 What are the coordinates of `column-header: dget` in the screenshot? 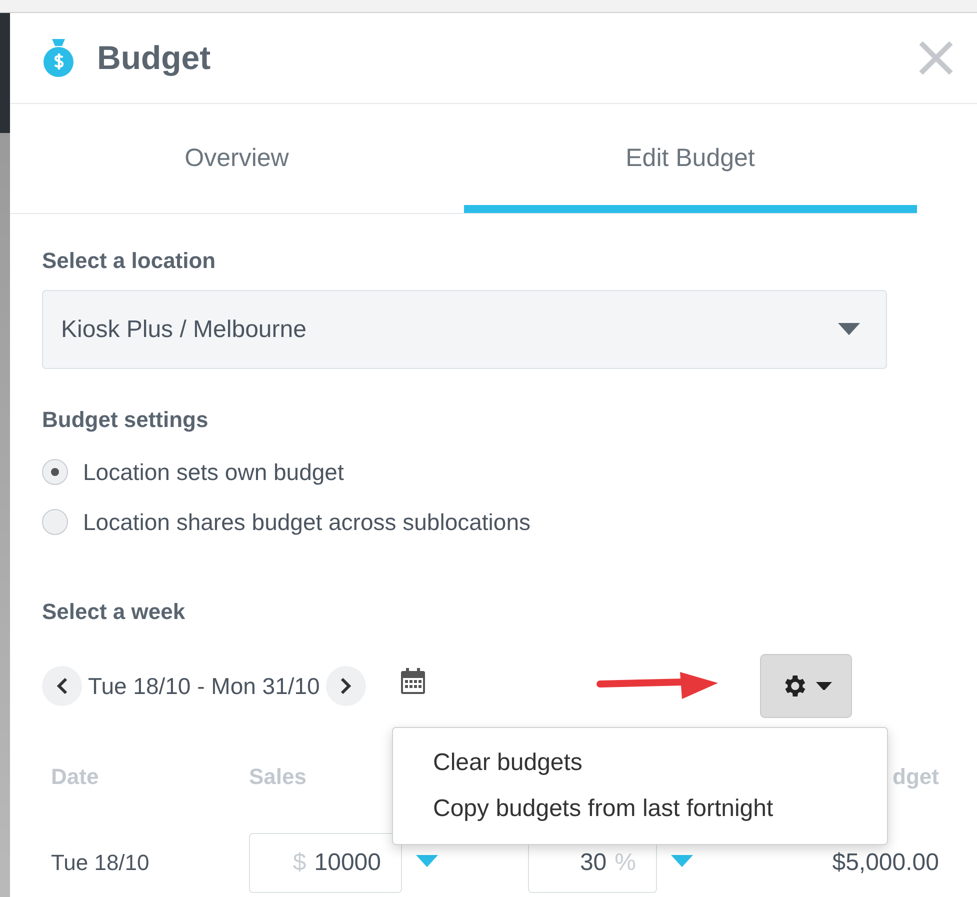 It's located at (915, 777).